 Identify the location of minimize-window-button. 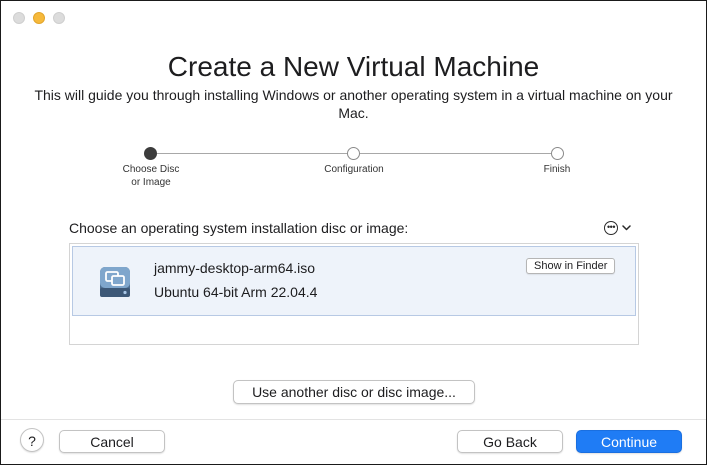
(39, 18).